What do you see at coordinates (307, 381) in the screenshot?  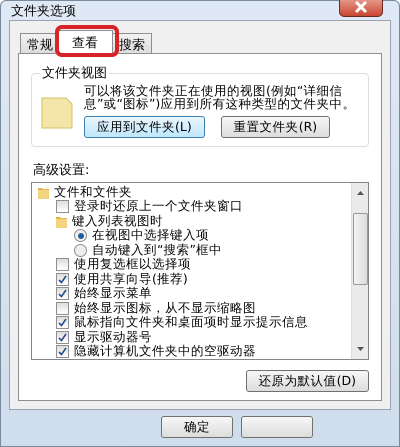 I see `restore-defaults-button: 还原为默认值(D)` at bounding box center [307, 381].